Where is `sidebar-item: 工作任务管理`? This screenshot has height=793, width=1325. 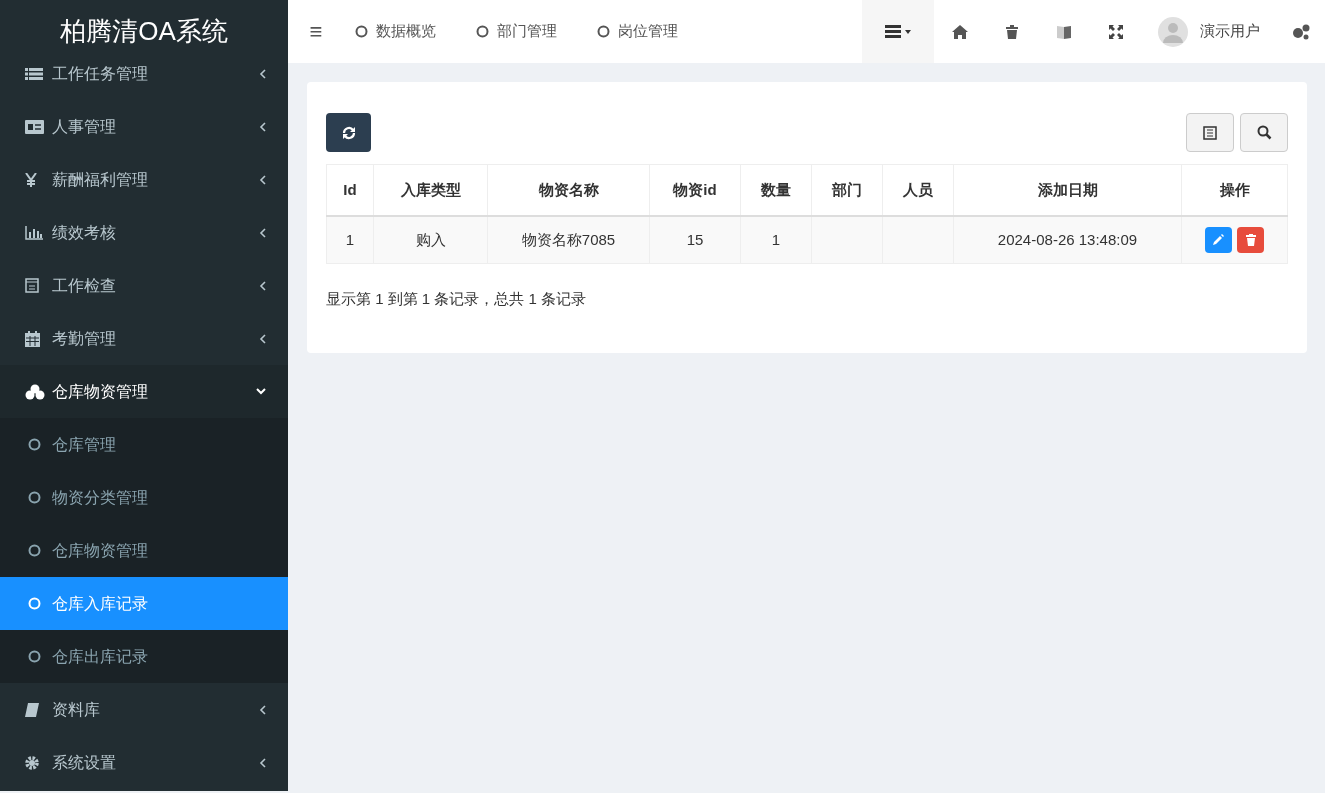
sidebar-item: 工作任务管理 is located at coordinates (144, 81).